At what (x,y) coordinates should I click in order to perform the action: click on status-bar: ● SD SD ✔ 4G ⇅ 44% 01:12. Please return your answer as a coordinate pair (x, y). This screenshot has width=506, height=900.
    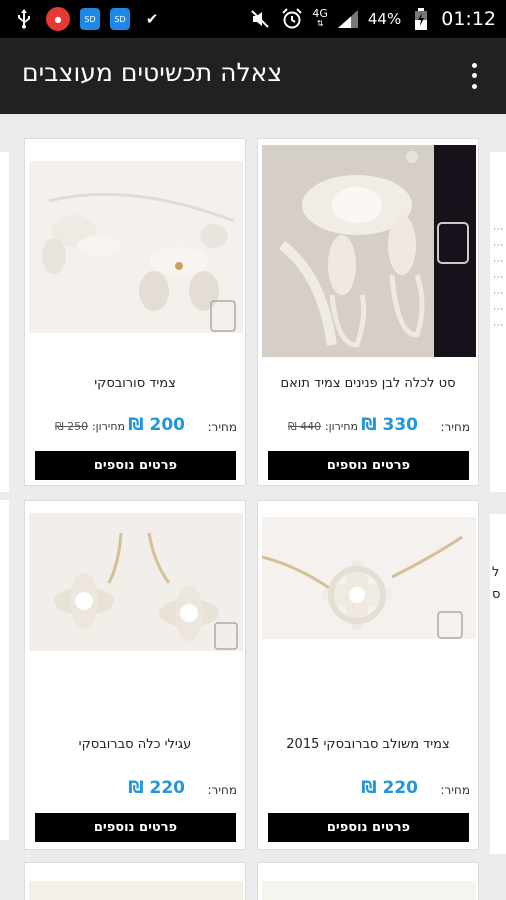
    Looking at the image, I should click on (253, 19).